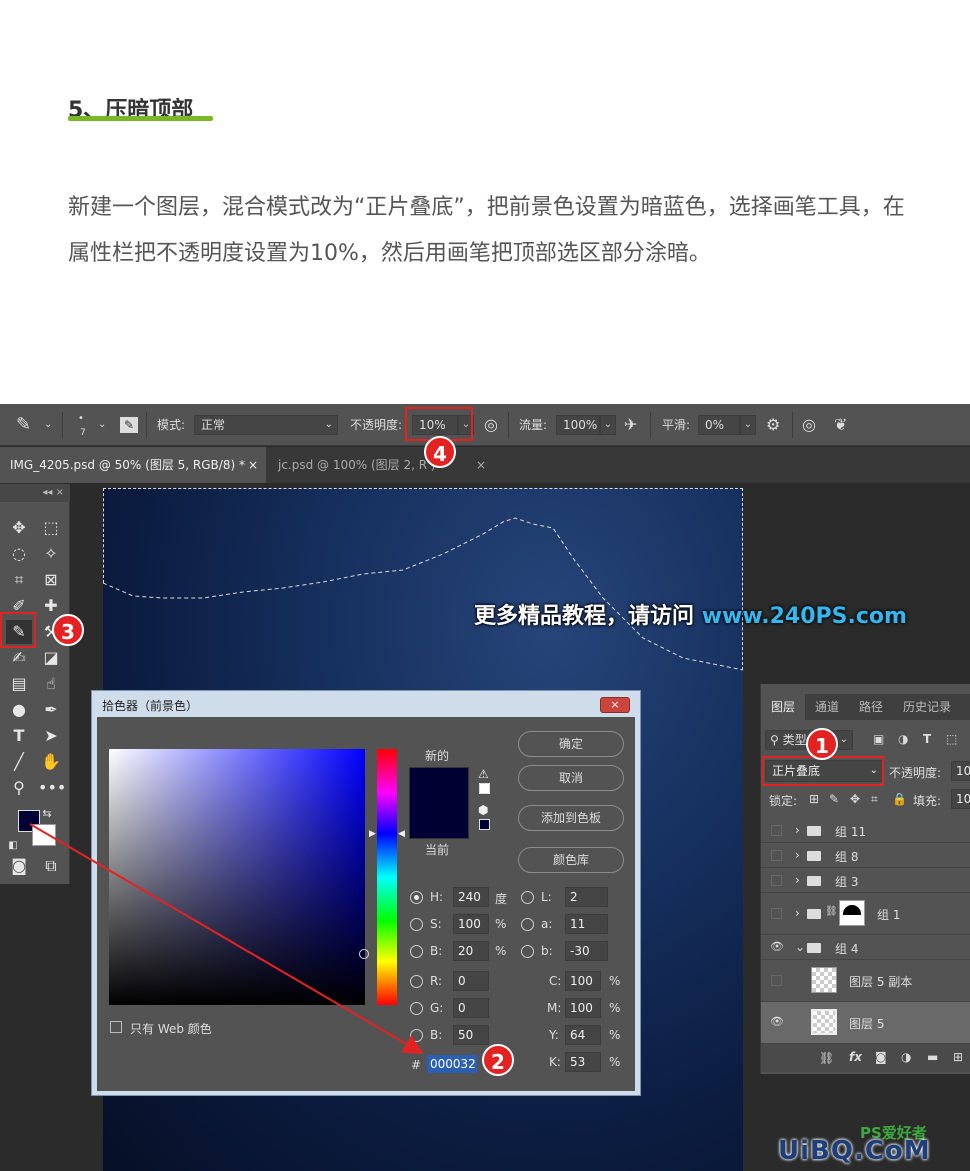 Image resolution: width=970 pixels, height=1171 pixels. What do you see at coordinates (491, 425) in the screenshot?
I see `pressure-opacity-icon: ◎` at bounding box center [491, 425].